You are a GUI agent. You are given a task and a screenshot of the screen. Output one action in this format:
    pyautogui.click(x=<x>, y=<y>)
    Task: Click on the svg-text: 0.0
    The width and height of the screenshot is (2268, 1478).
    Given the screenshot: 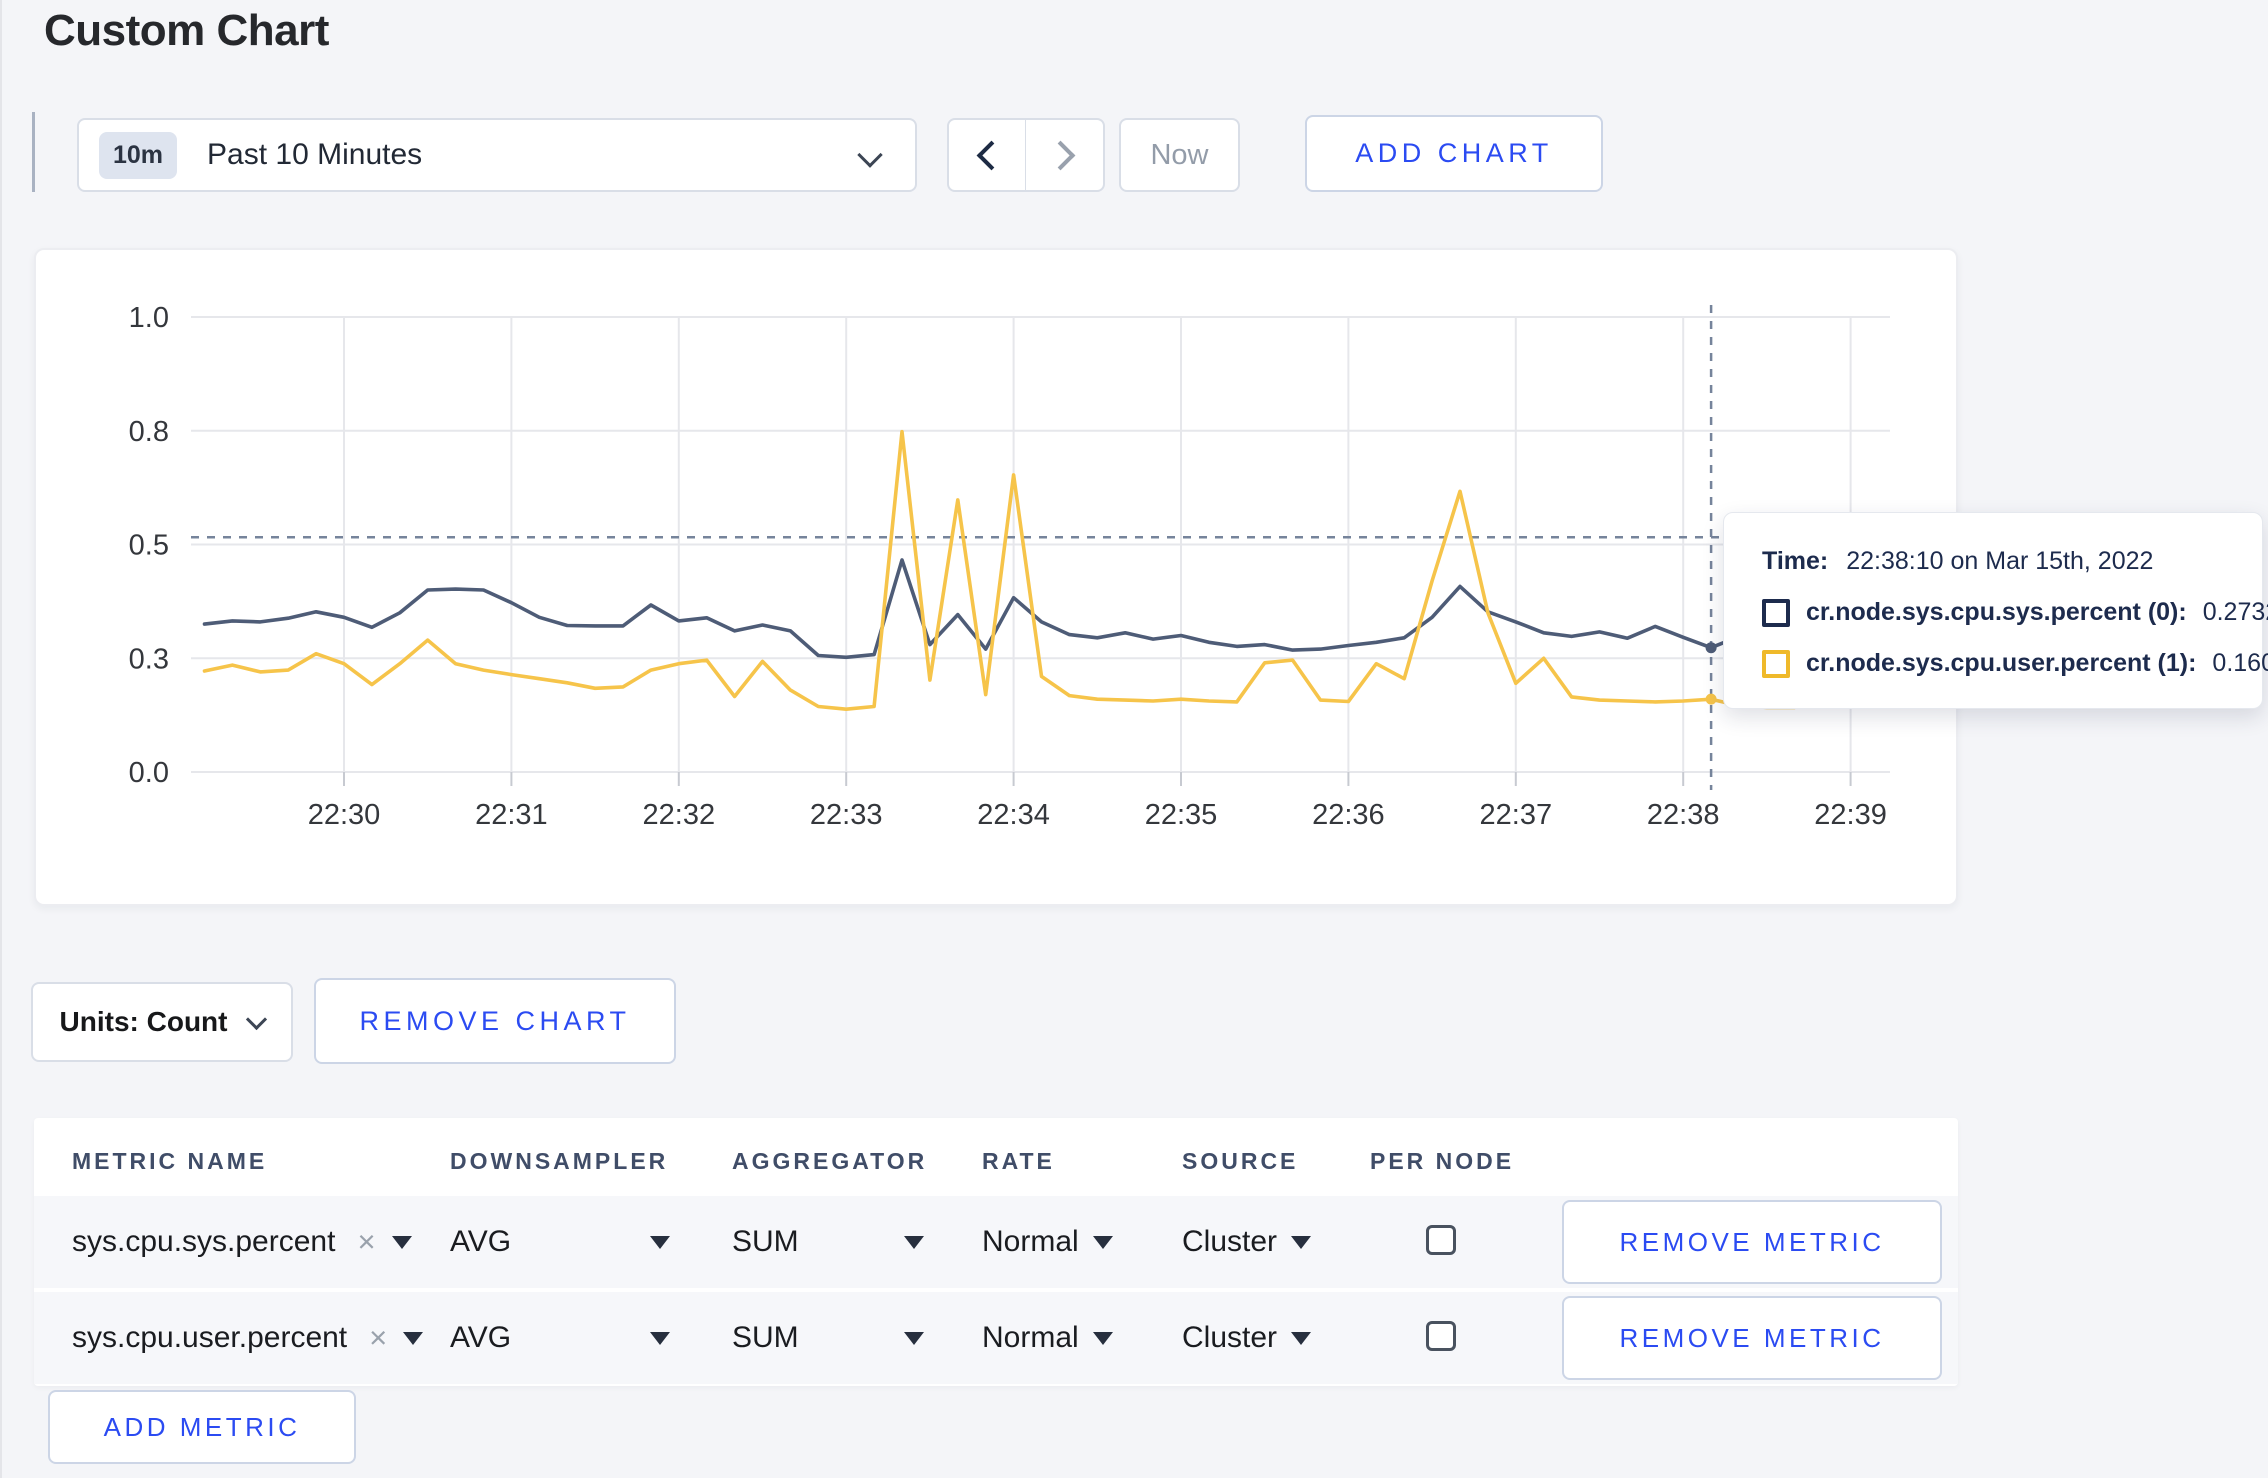 What is the action you would take?
    pyautogui.click(x=149, y=773)
    